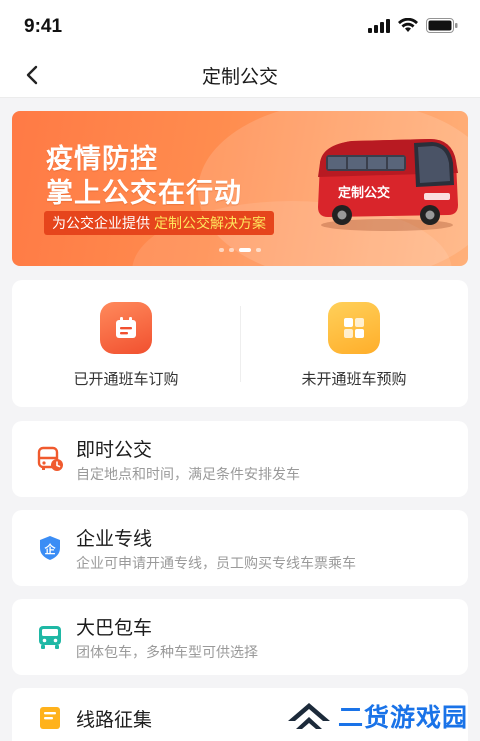 This screenshot has width=480, height=741. I want to click on calendar-icon, so click(126, 328).